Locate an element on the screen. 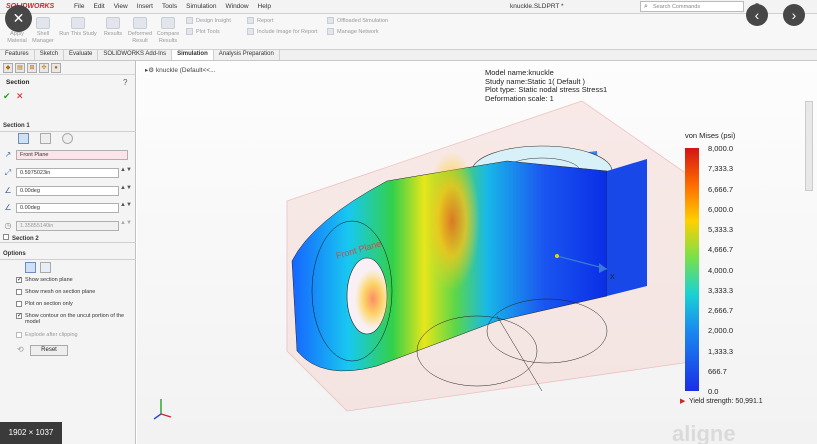 The image size is (817, 444). stress-hotspot-center is located at coordinates (452, 221).